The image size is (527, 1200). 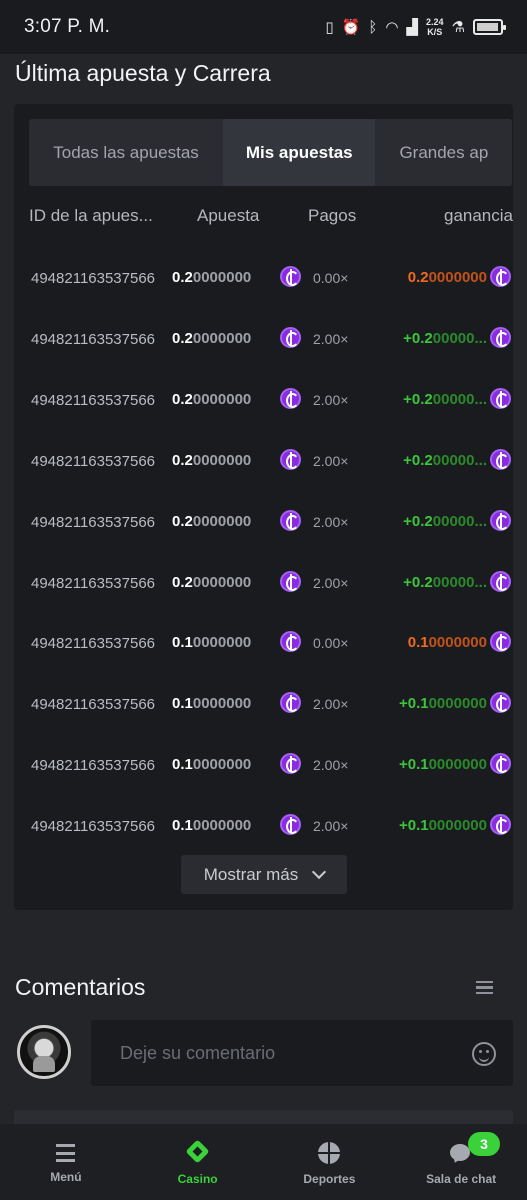 I want to click on nav-sports-label: Deportes, so click(x=329, y=1179).